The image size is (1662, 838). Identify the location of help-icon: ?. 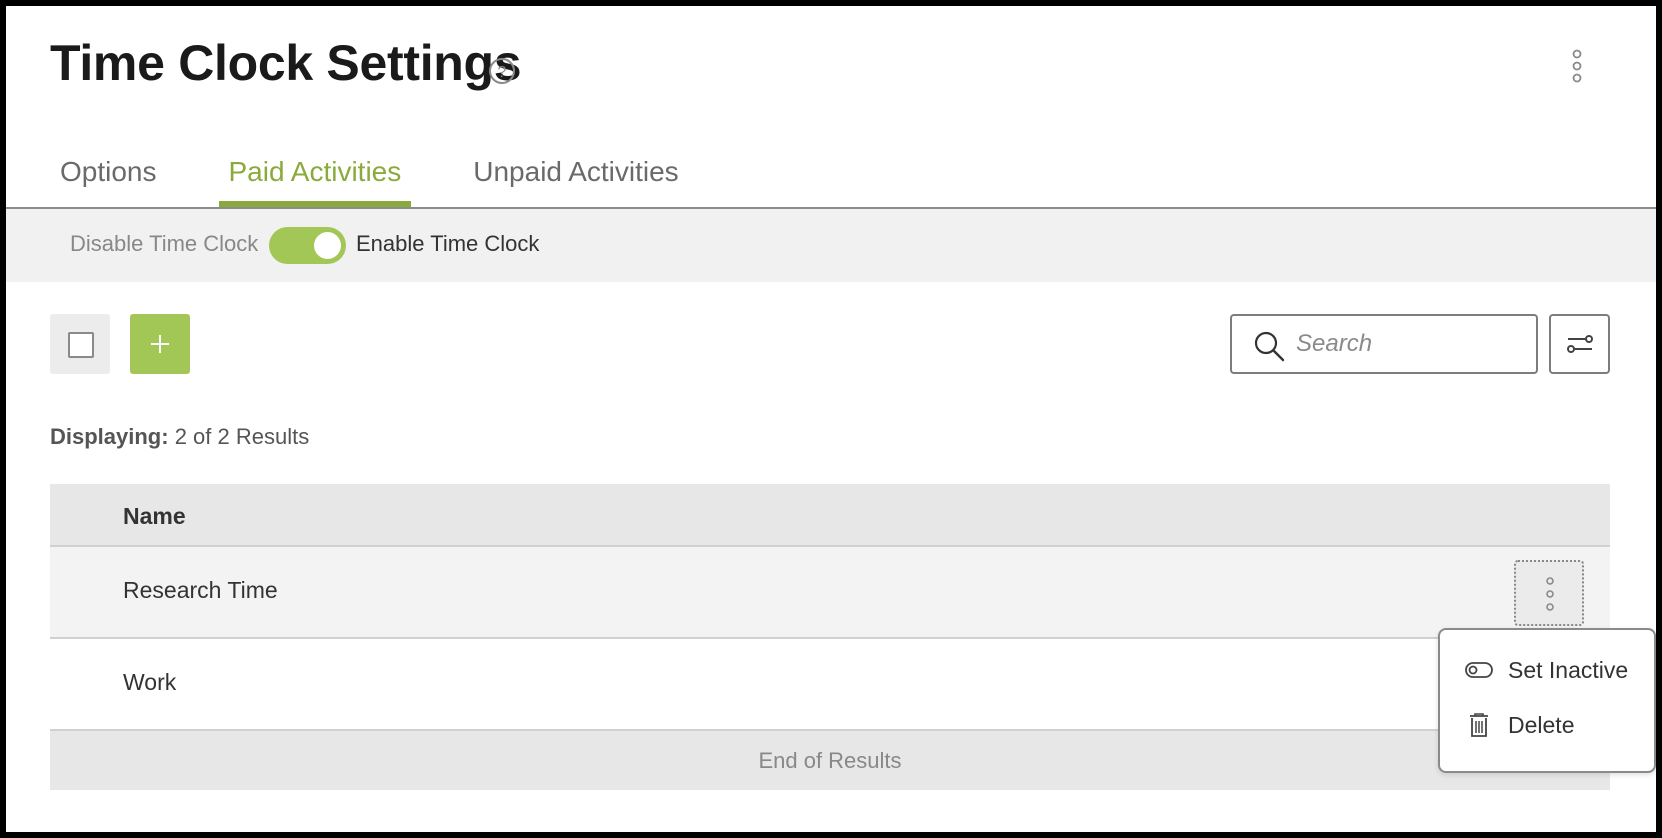
(502, 71).